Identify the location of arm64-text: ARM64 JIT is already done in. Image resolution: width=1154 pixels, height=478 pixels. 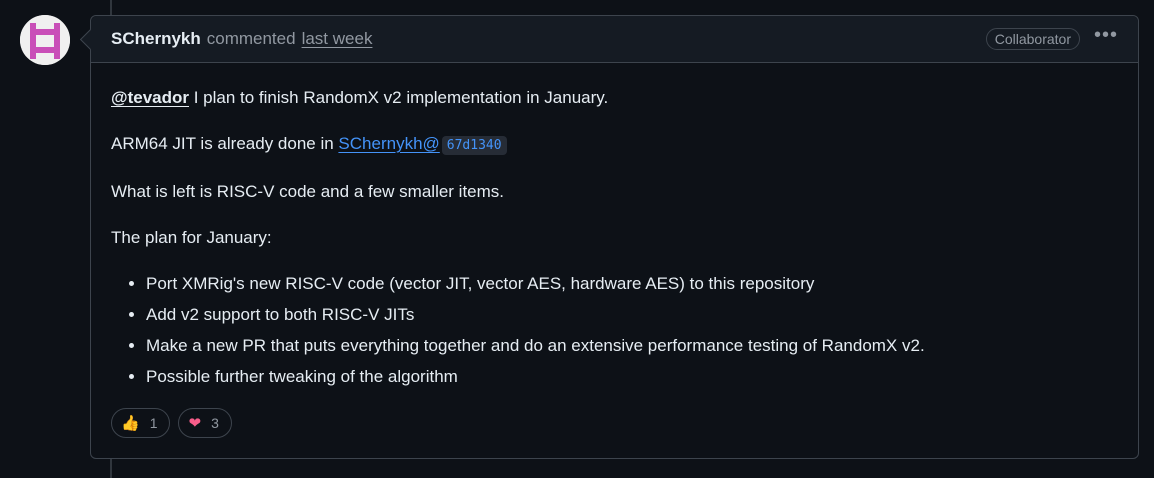
(225, 143).